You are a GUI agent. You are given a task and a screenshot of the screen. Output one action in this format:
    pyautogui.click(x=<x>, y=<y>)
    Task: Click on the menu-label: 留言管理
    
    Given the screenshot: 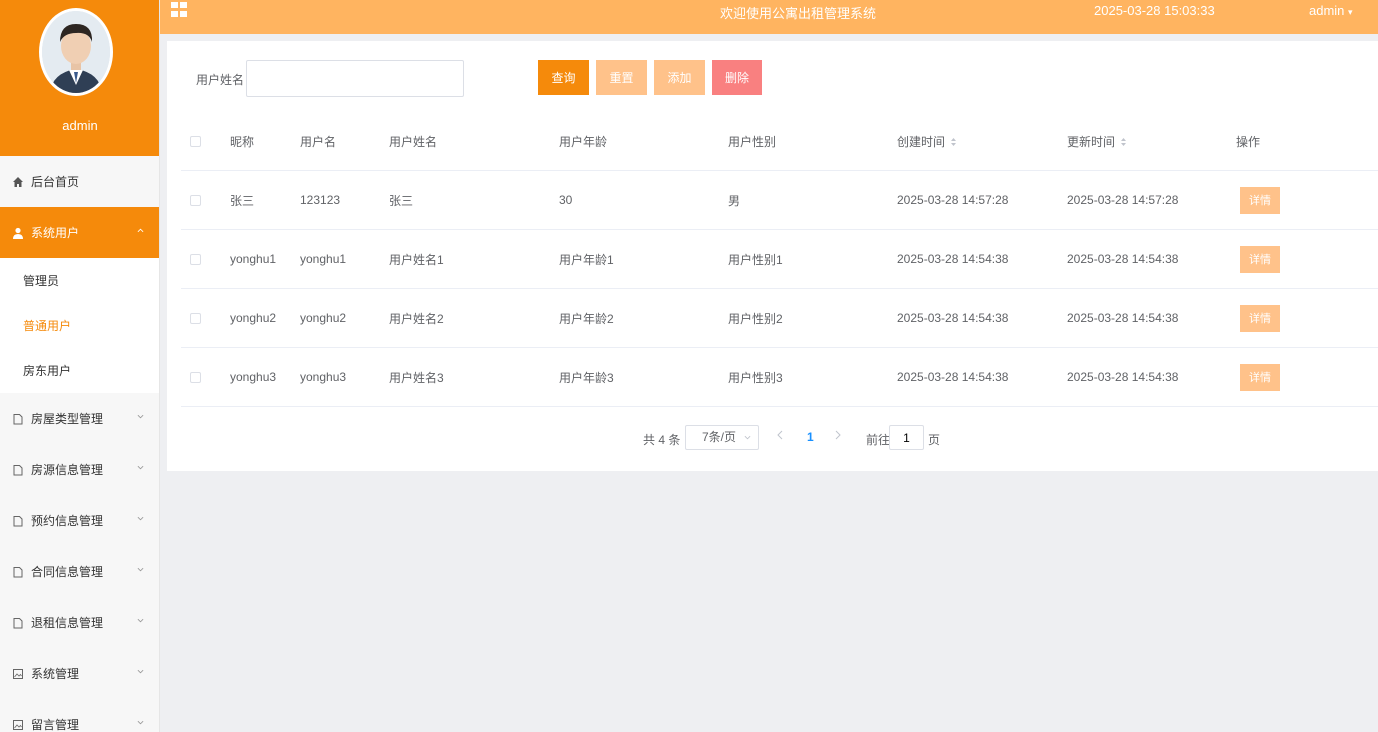 What is the action you would take?
    pyautogui.click(x=55, y=725)
    